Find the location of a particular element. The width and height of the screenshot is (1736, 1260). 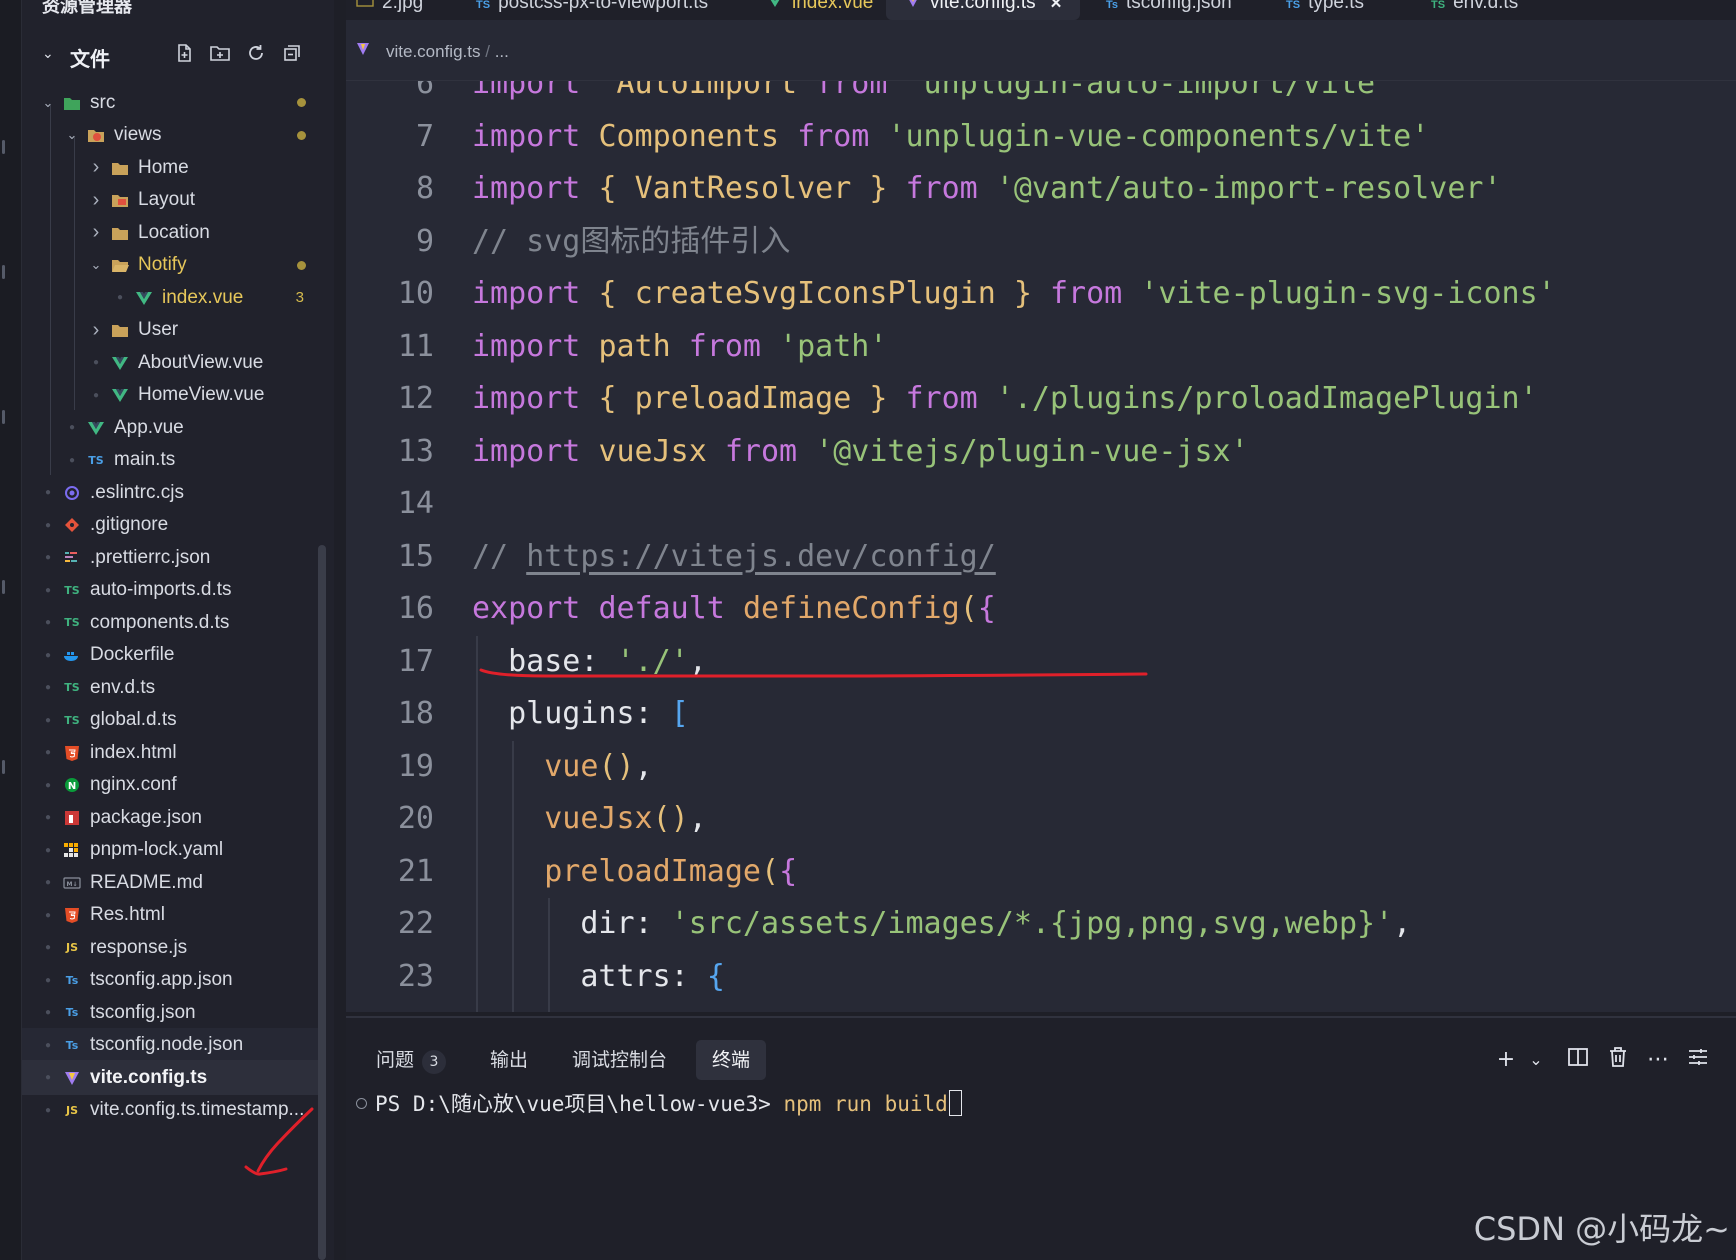

tree-file: ● HomeView.vue is located at coordinates (174, 395).